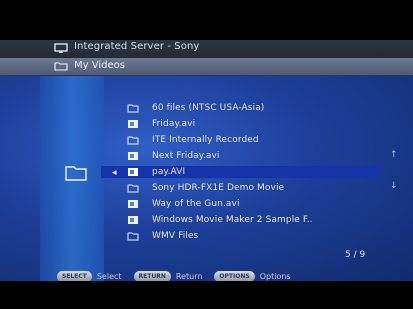 The height and width of the screenshot is (309, 413). What do you see at coordinates (206, 49) in the screenshot?
I see `server-header: Integrated Server - Sony` at bounding box center [206, 49].